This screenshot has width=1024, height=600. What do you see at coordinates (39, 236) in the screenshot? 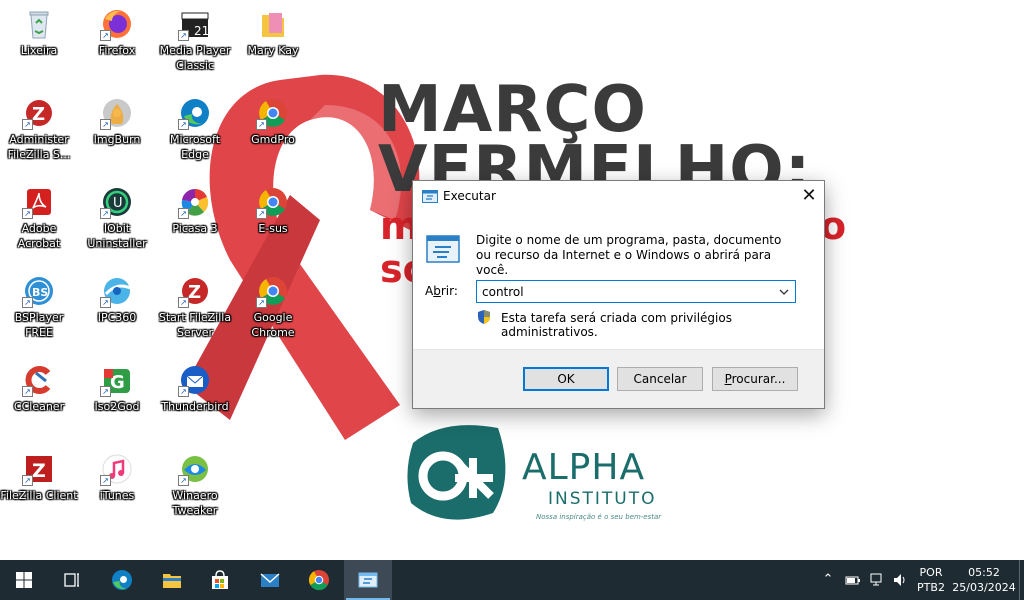
I see `desktop-icon-label: Adobe Acrobat` at bounding box center [39, 236].